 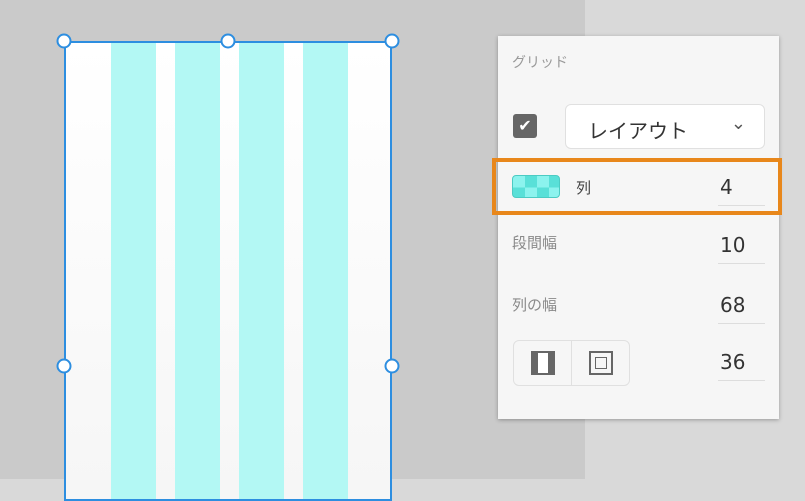 What do you see at coordinates (738, 123) in the screenshot?
I see `chevron-down-icon: ⌄` at bounding box center [738, 123].